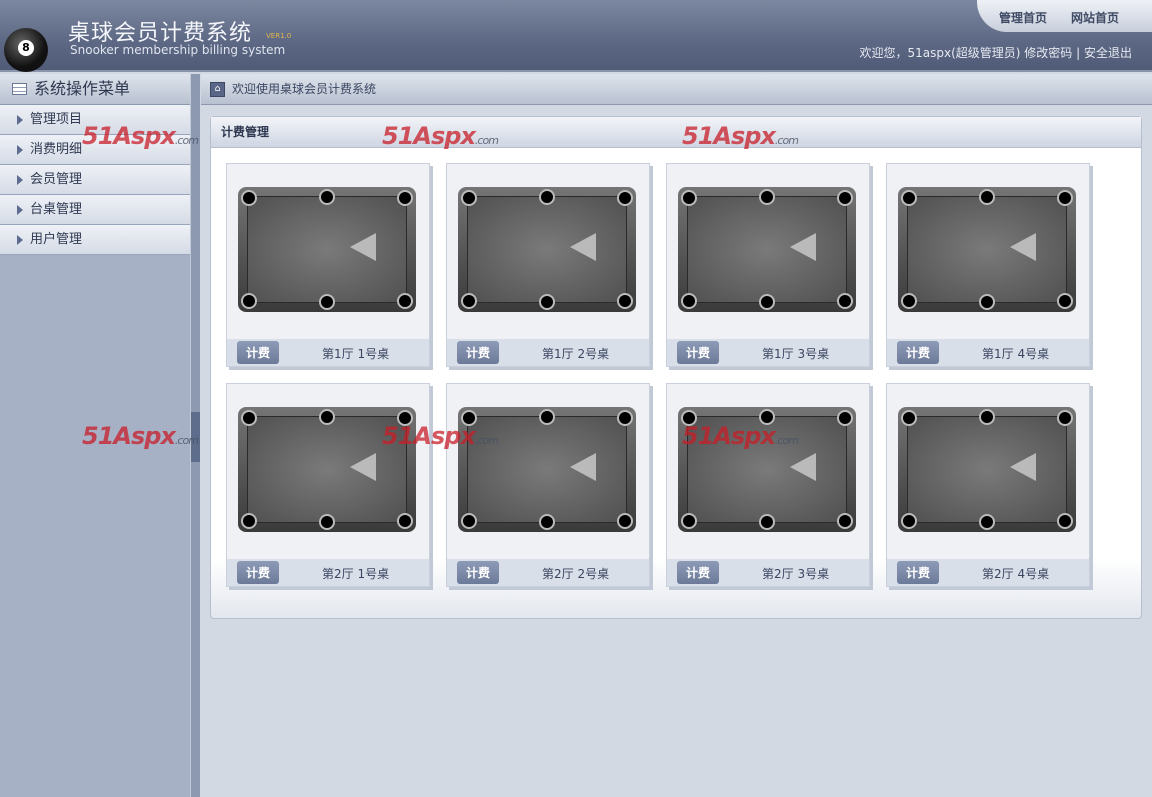  I want to click on sidebar-item-label: 用户管理, so click(56, 239).